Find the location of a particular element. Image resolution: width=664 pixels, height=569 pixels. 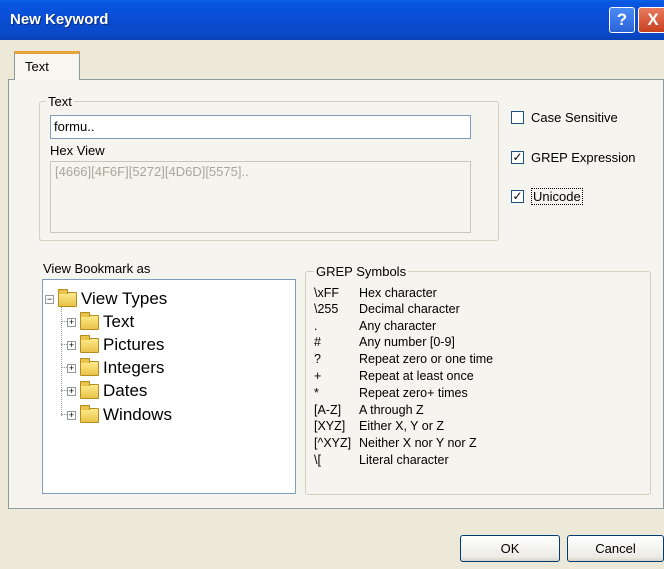

grep-symbol-row: ? Repeat zero or one time is located at coordinates (403, 359).